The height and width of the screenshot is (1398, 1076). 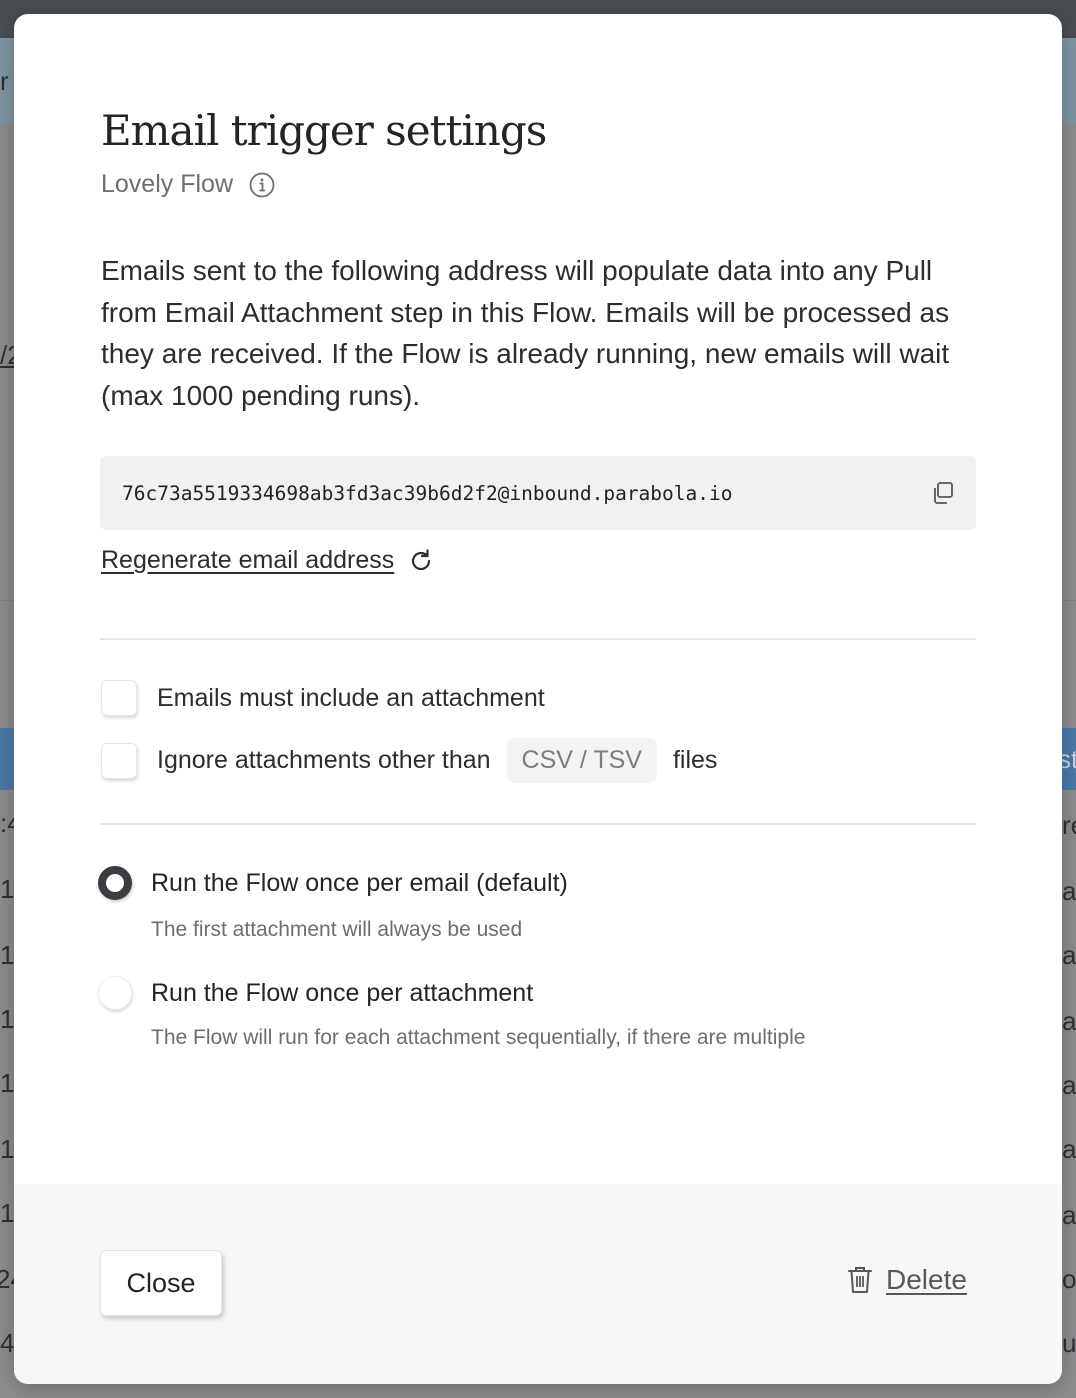 What do you see at coordinates (359, 882) in the screenshot?
I see `run-per-email-label: Run the Flow once per email (default)` at bounding box center [359, 882].